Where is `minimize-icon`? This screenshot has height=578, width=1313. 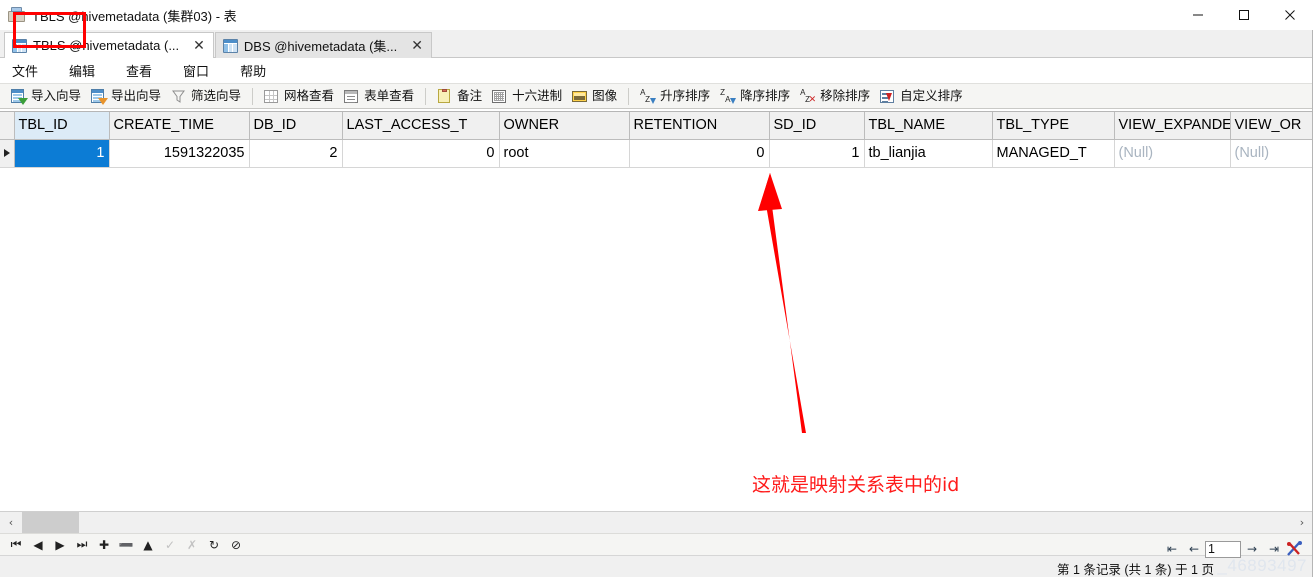
minimize-icon is located at coordinates (1198, 15).